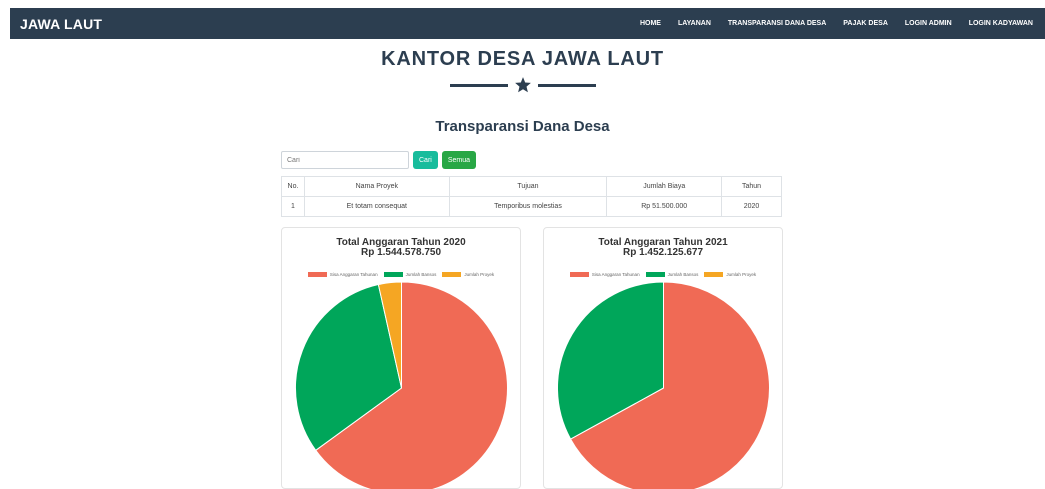 This screenshot has height=489, width=1045. What do you see at coordinates (376, 206) in the screenshot?
I see `cell-nama-proyek: Et totam consequat` at bounding box center [376, 206].